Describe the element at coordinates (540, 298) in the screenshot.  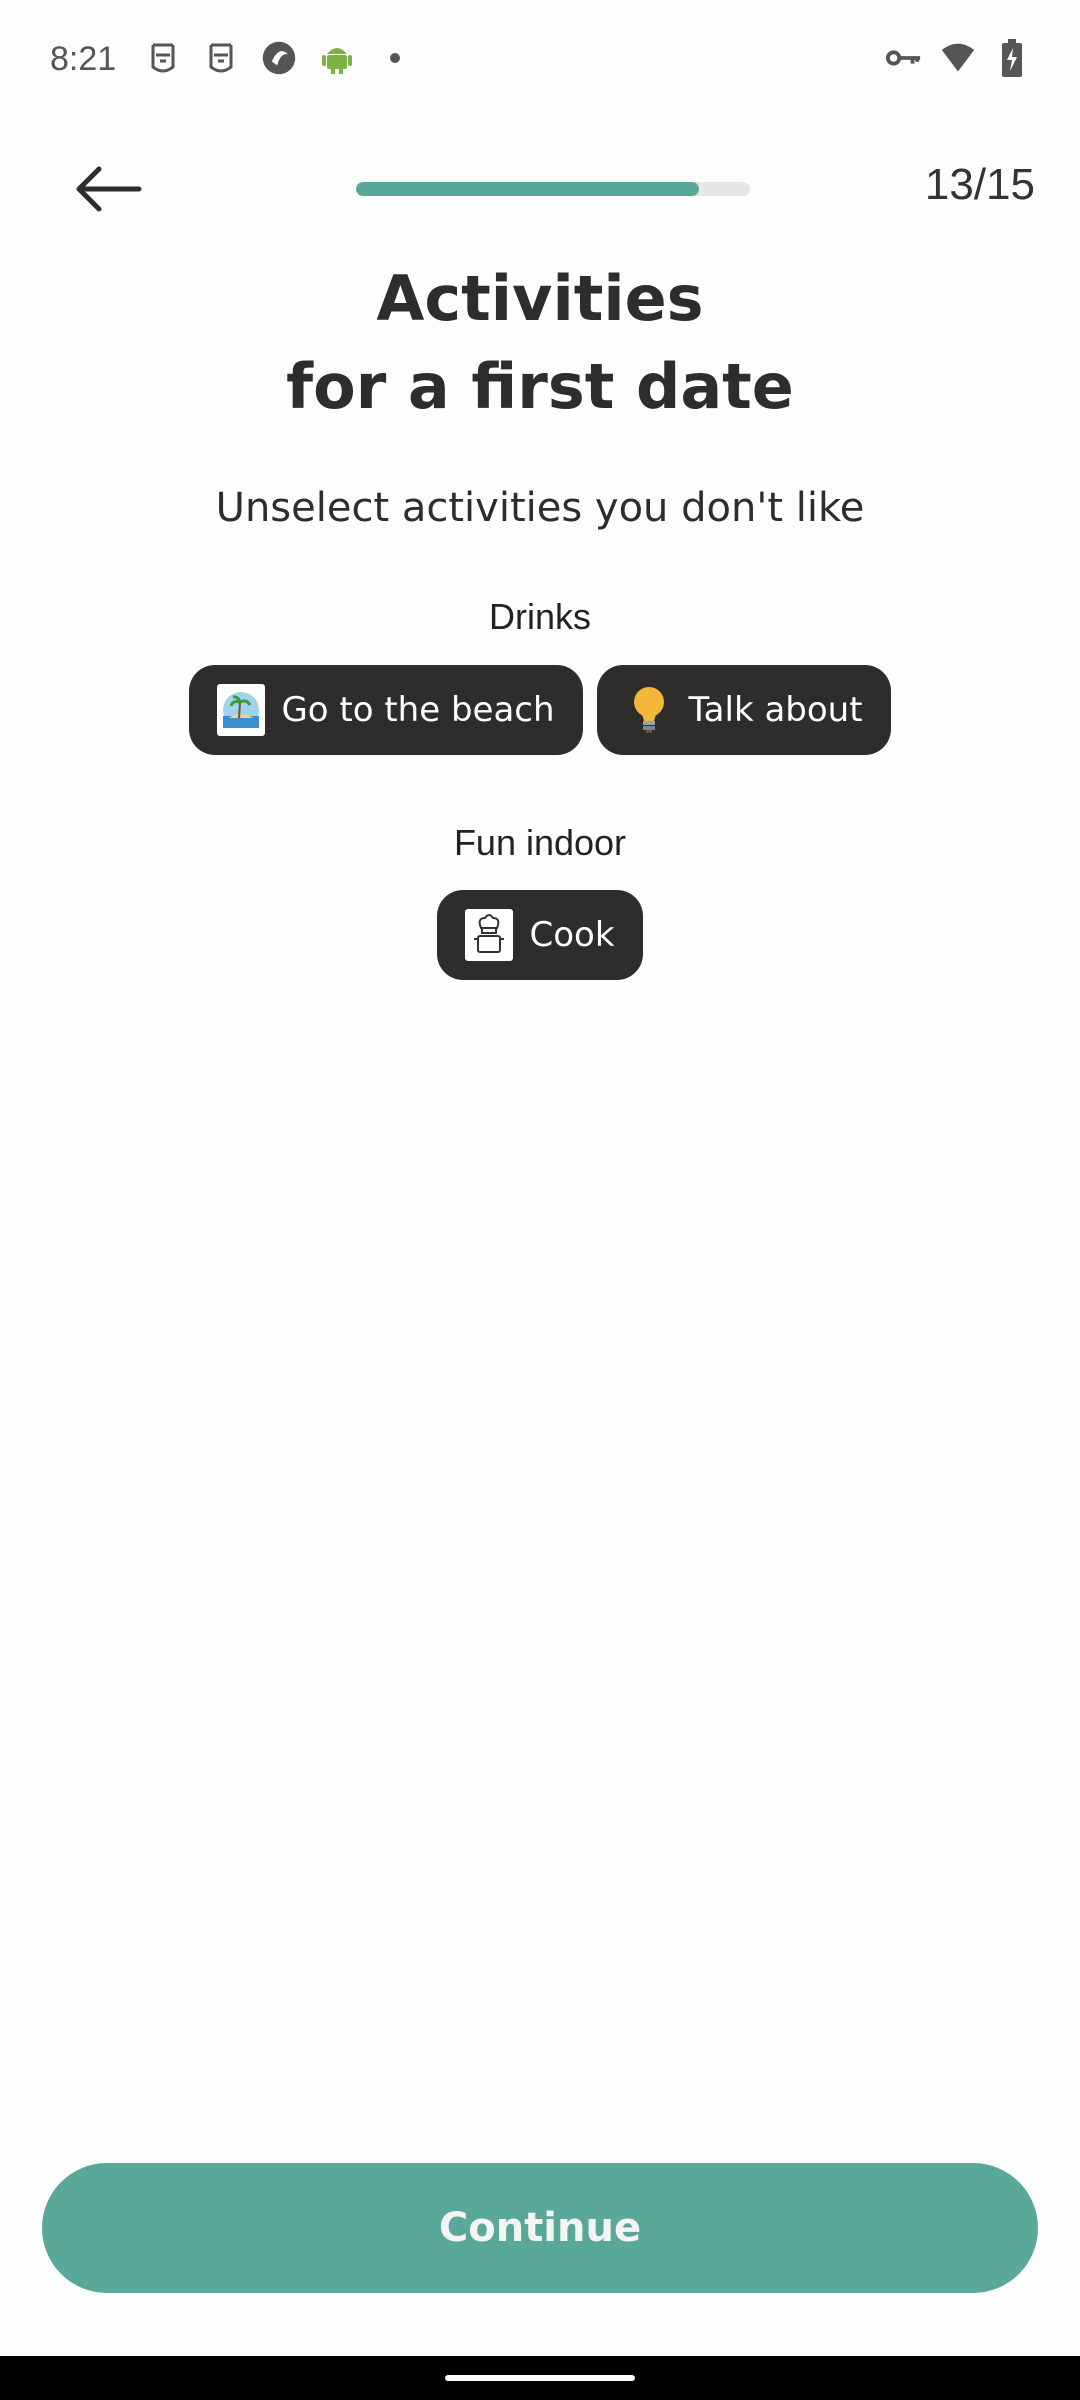
I see `page-title-line1: Activities` at that location.